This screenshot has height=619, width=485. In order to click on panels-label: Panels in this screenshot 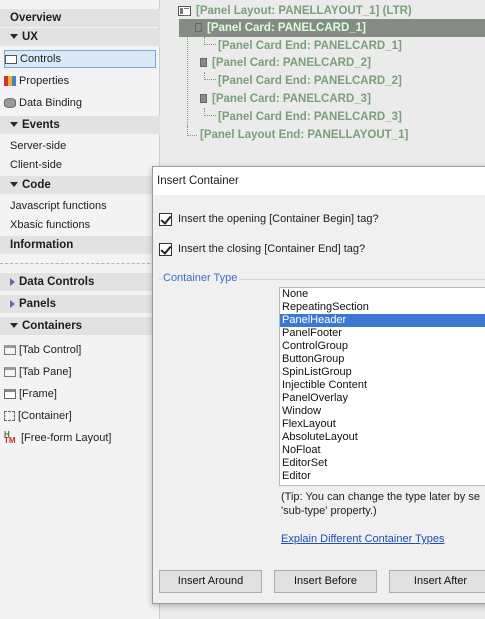, I will do `click(38, 304)`.